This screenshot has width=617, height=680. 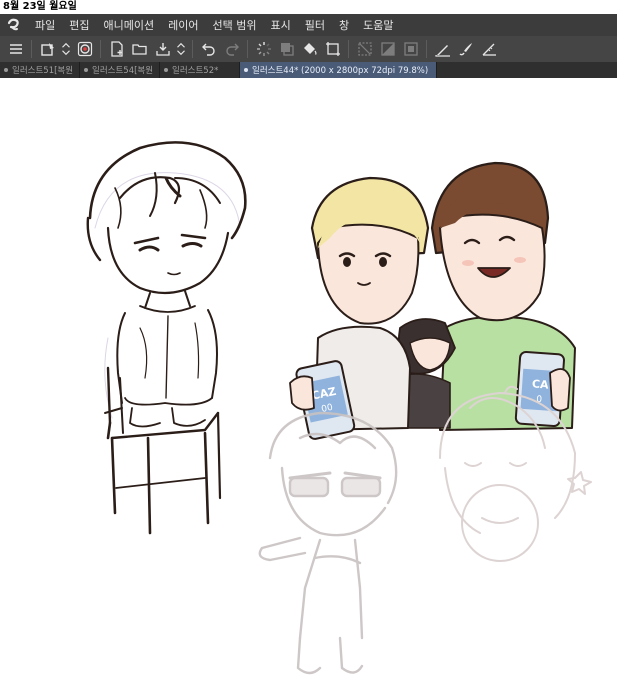 What do you see at coordinates (378, 25) in the screenshot?
I see `menu-help: 도움말` at bounding box center [378, 25].